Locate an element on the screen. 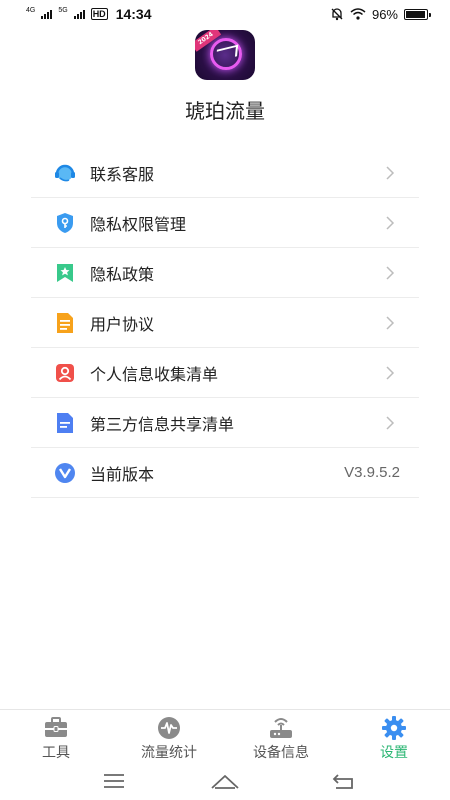 This screenshot has height=800, width=450. menu-label: 联系客服 is located at coordinates (122, 174).